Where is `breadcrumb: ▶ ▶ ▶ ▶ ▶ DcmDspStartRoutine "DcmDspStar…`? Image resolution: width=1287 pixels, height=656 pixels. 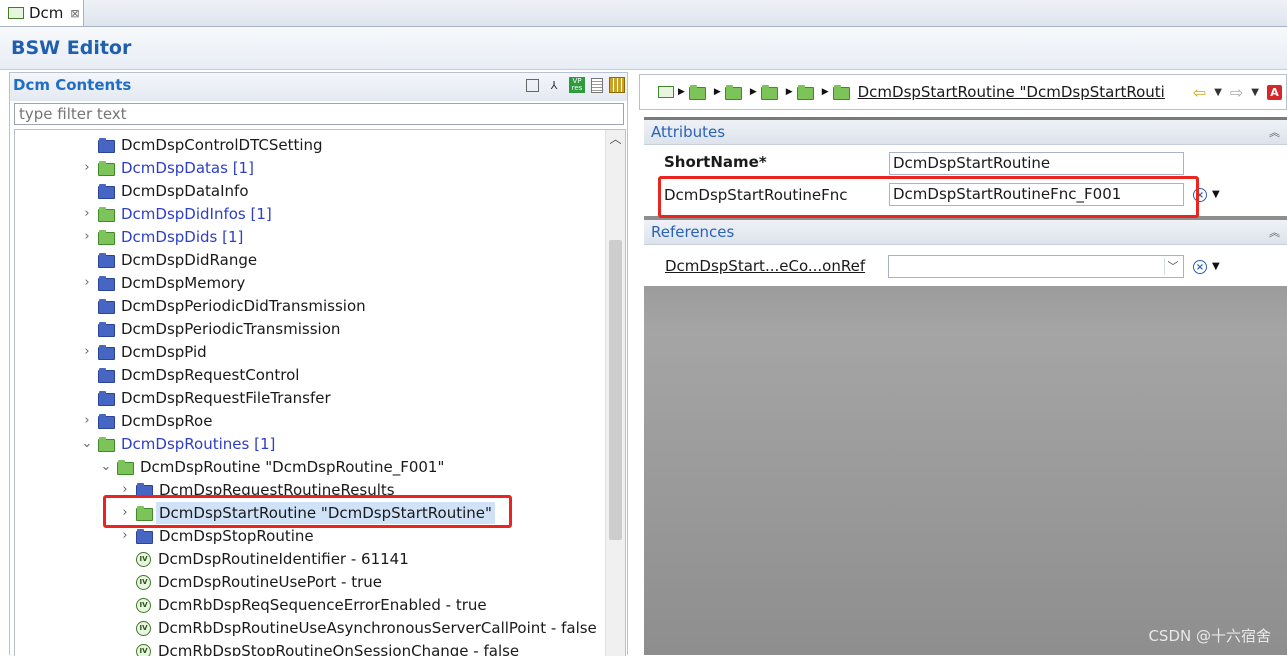 breadcrumb: ▶ ▶ ▶ ▶ ▶ DcmDspStartRoutine "DcmDspStar… is located at coordinates (963, 92).